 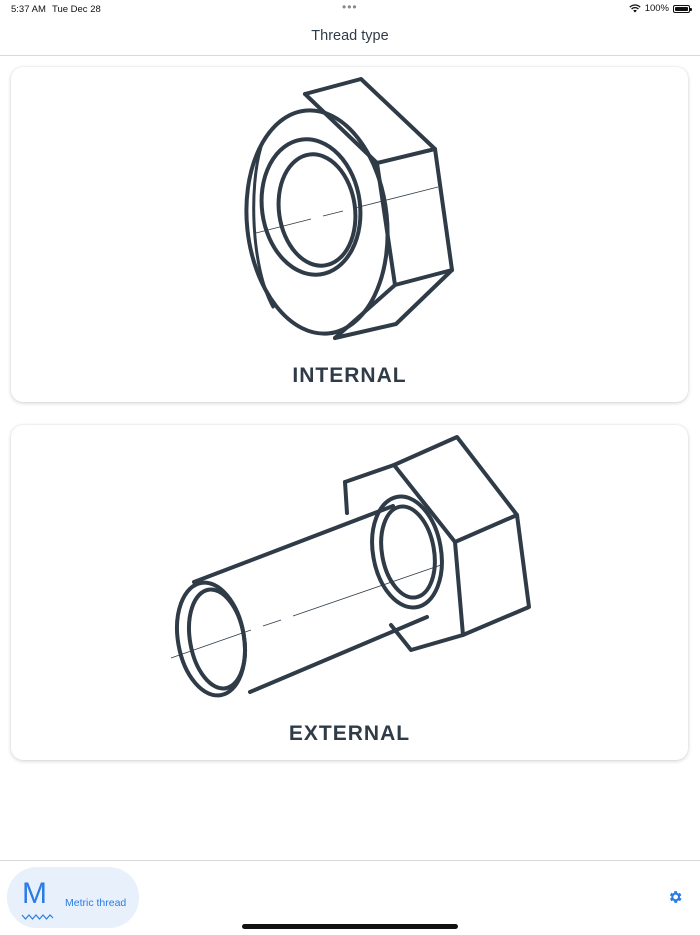 What do you see at coordinates (656, 8) in the screenshot?
I see `battery-percent: 100%` at bounding box center [656, 8].